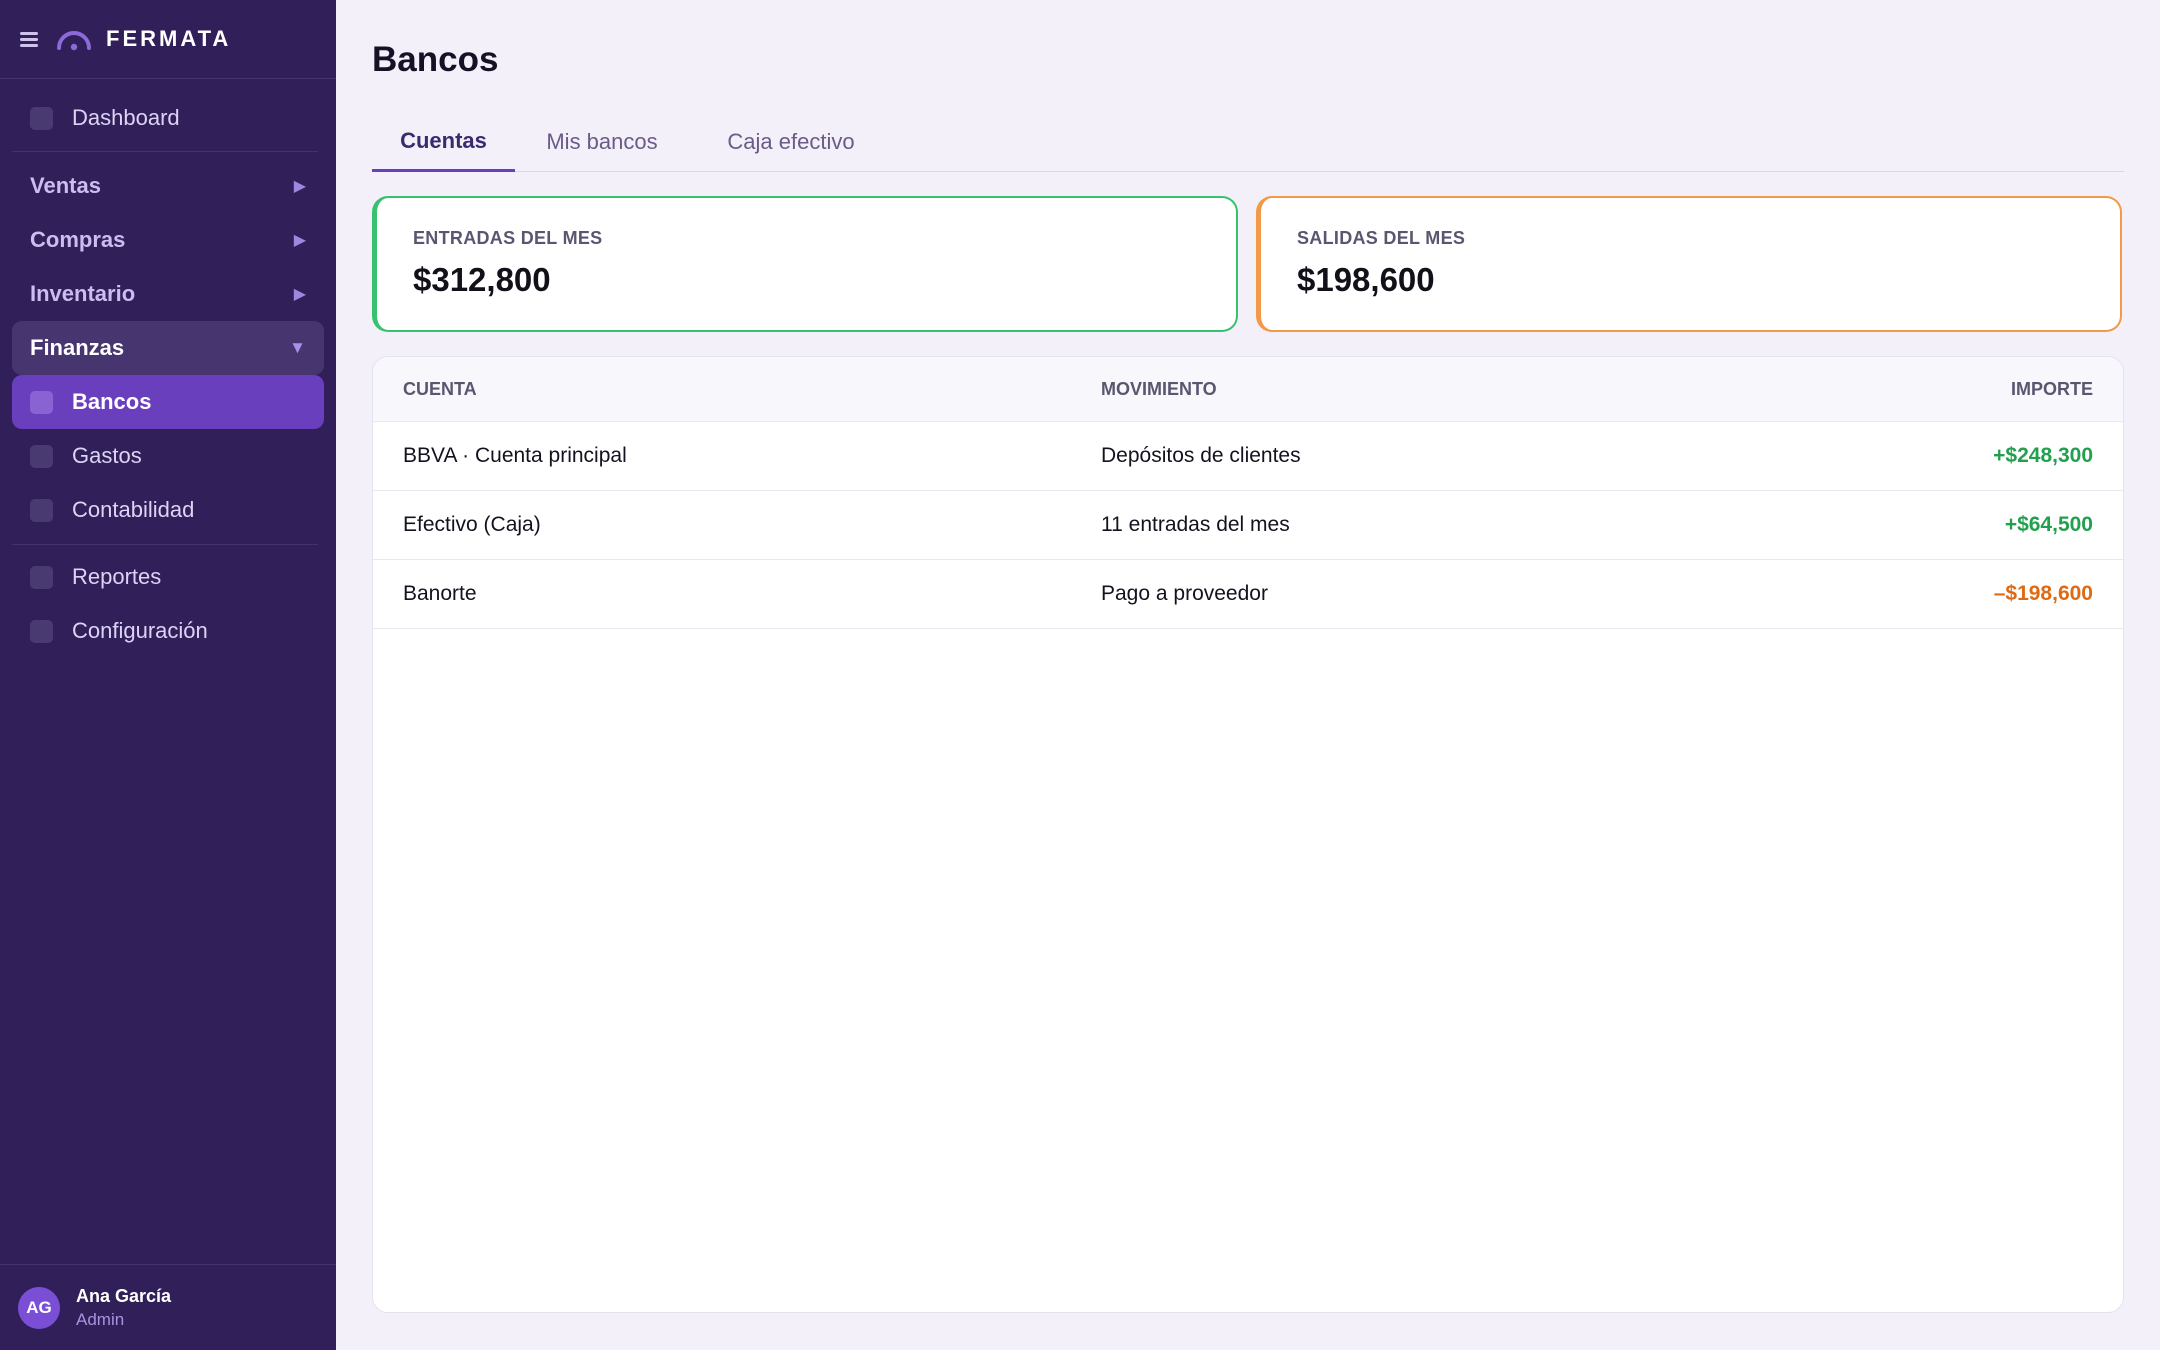 This screenshot has height=1350, width=2160. I want to click on sidebar-item-dashboard: Dashboard, so click(168, 118).